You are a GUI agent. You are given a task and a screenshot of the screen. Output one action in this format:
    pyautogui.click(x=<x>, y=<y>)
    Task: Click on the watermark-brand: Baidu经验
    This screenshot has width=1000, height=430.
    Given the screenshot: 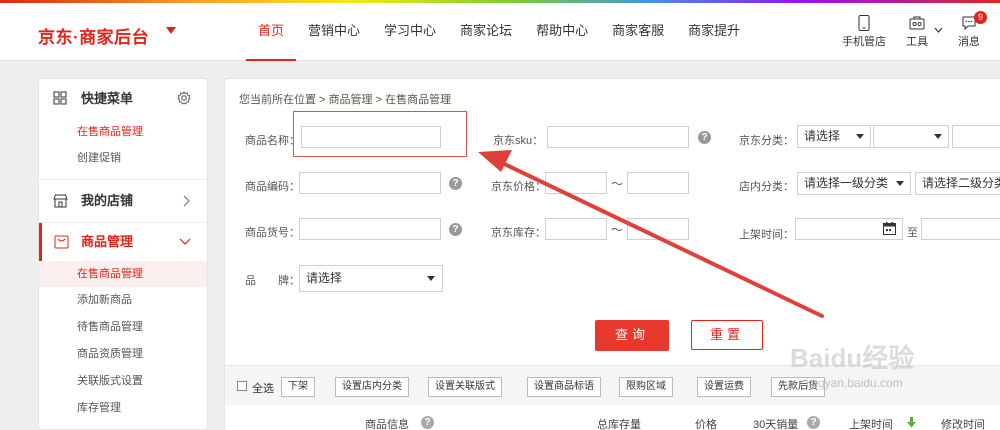 What is the action you would take?
    pyautogui.click(x=852, y=358)
    